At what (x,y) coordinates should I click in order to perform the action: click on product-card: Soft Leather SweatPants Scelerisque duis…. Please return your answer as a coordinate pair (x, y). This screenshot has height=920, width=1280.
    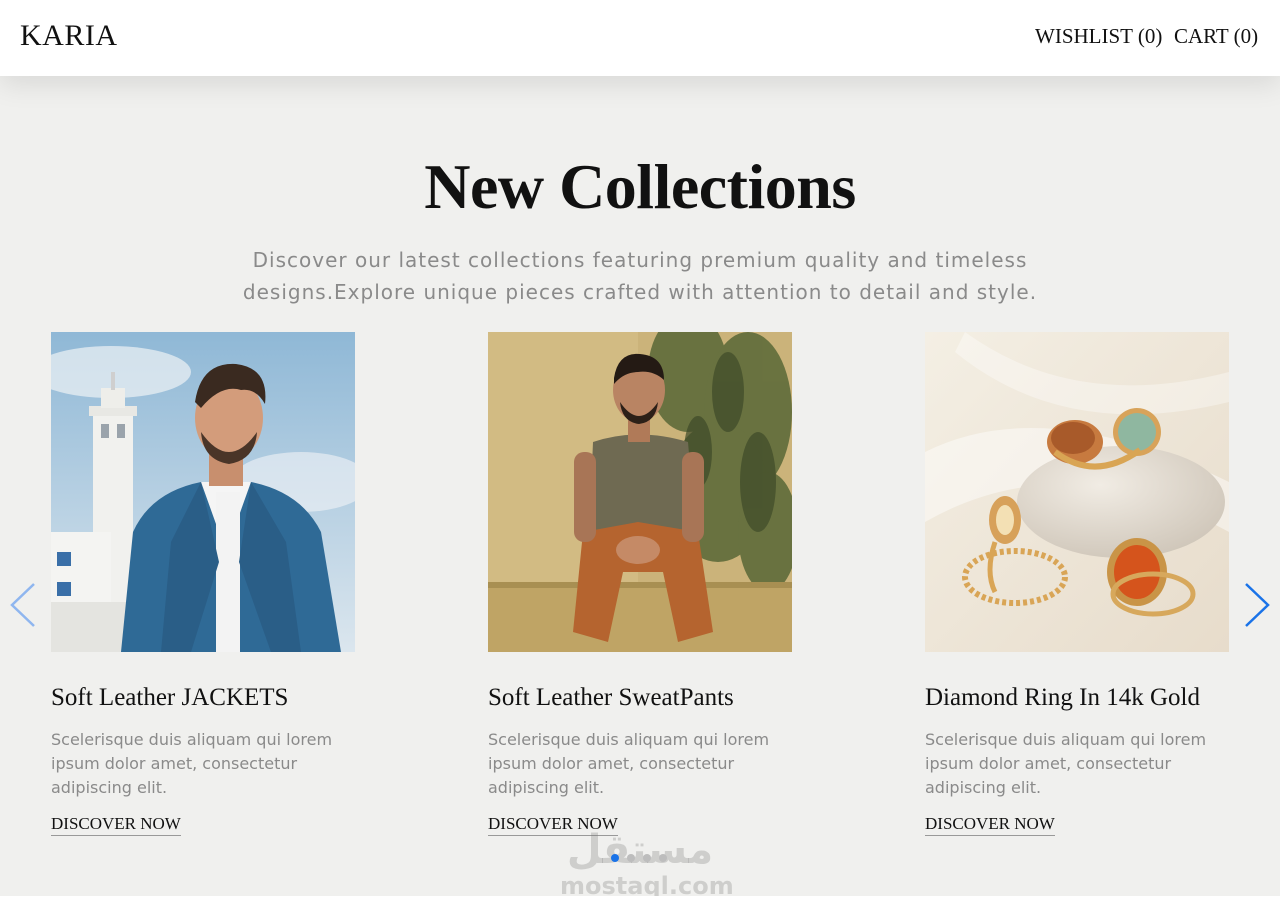
    Looking at the image, I should click on (640, 584).